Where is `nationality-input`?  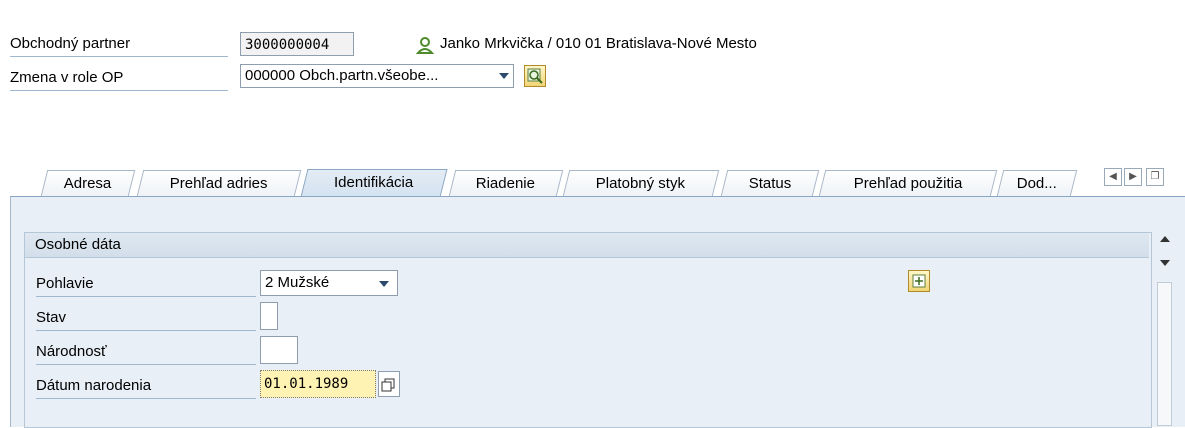
nationality-input is located at coordinates (279, 350).